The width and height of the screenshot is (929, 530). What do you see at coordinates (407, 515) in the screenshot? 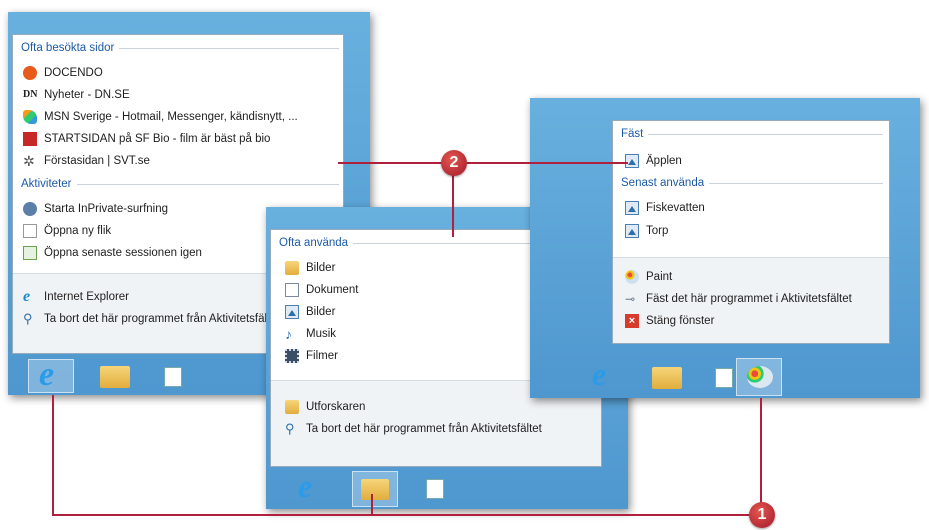
I see `callout-one-line-bottom` at bounding box center [407, 515].